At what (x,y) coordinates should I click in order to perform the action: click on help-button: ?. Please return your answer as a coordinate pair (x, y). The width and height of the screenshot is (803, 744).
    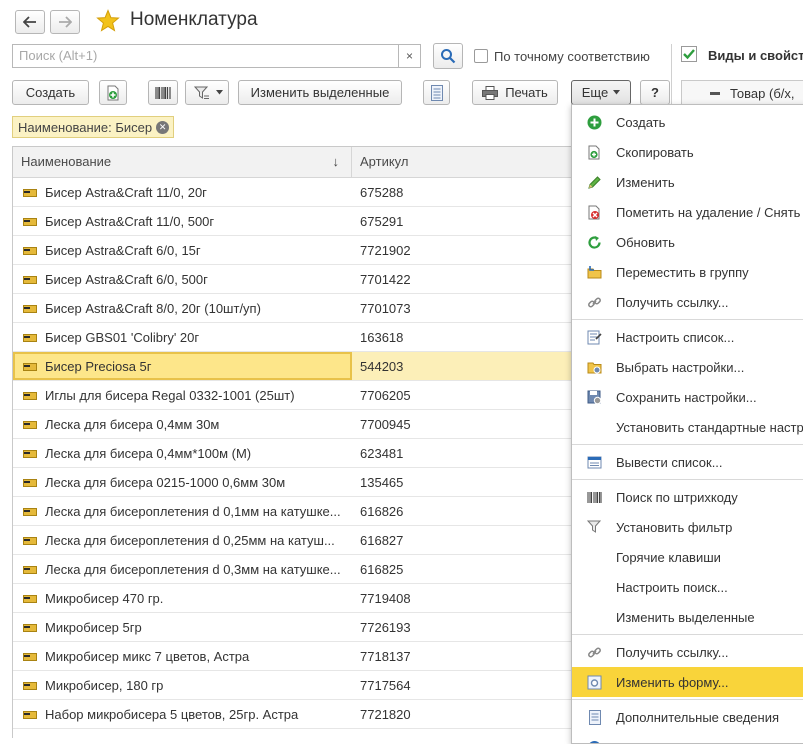
    Looking at the image, I should click on (655, 92).